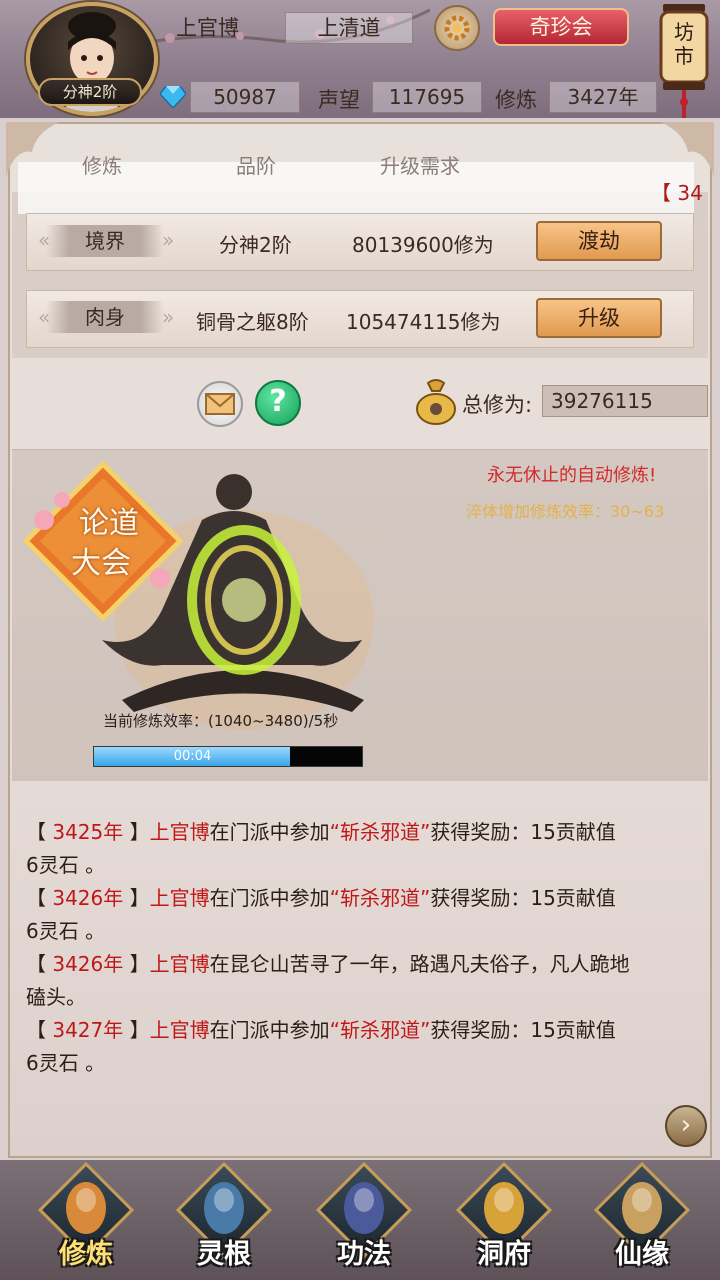  What do you see at coordinates (436, 402) in the screenshot?
I see `money-bag-icon` at bounding box center [436, 402].